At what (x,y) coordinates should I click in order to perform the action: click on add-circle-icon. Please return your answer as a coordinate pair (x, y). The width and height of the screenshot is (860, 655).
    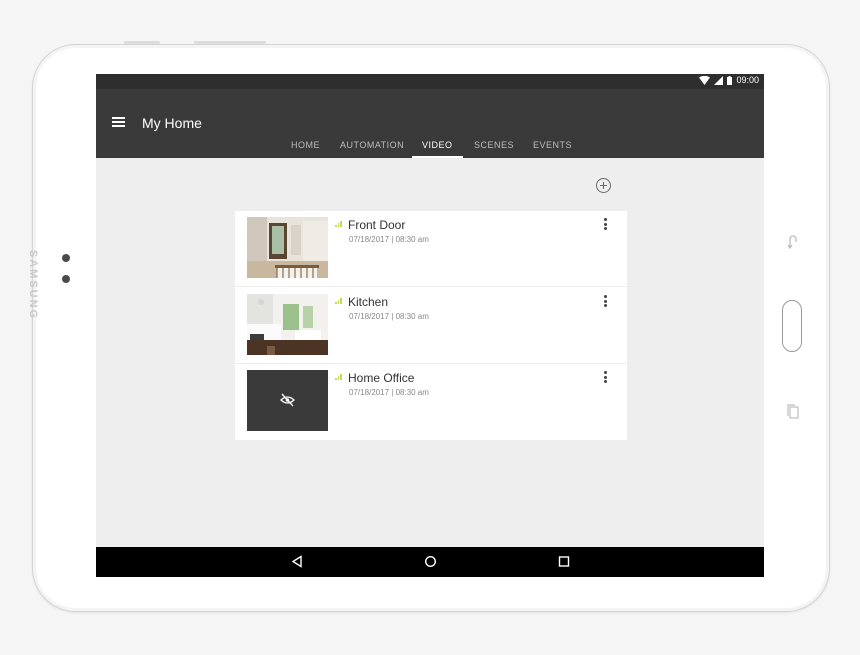
    Looking at the image, I should click on (603, 185).